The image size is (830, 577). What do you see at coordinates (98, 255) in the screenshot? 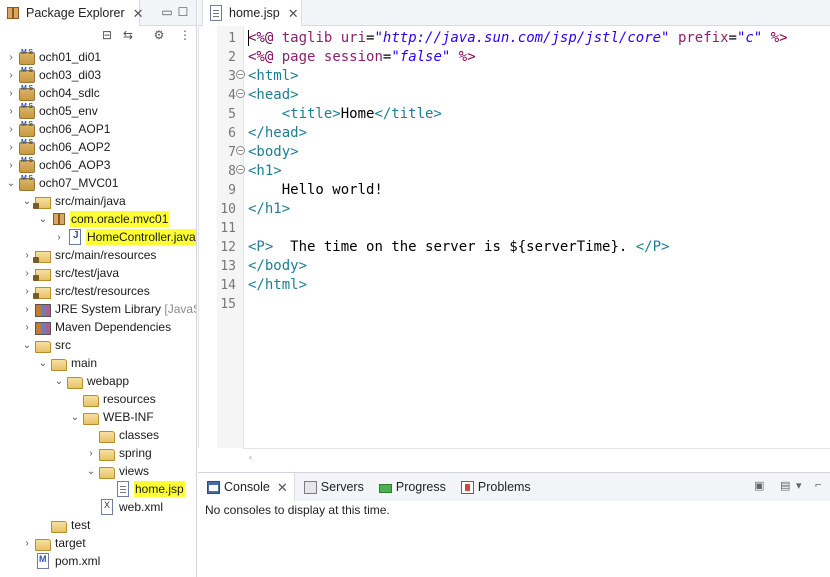
I see `tree-item-src-main-resources: › src/main/resources` at bounding box center [98, 255].